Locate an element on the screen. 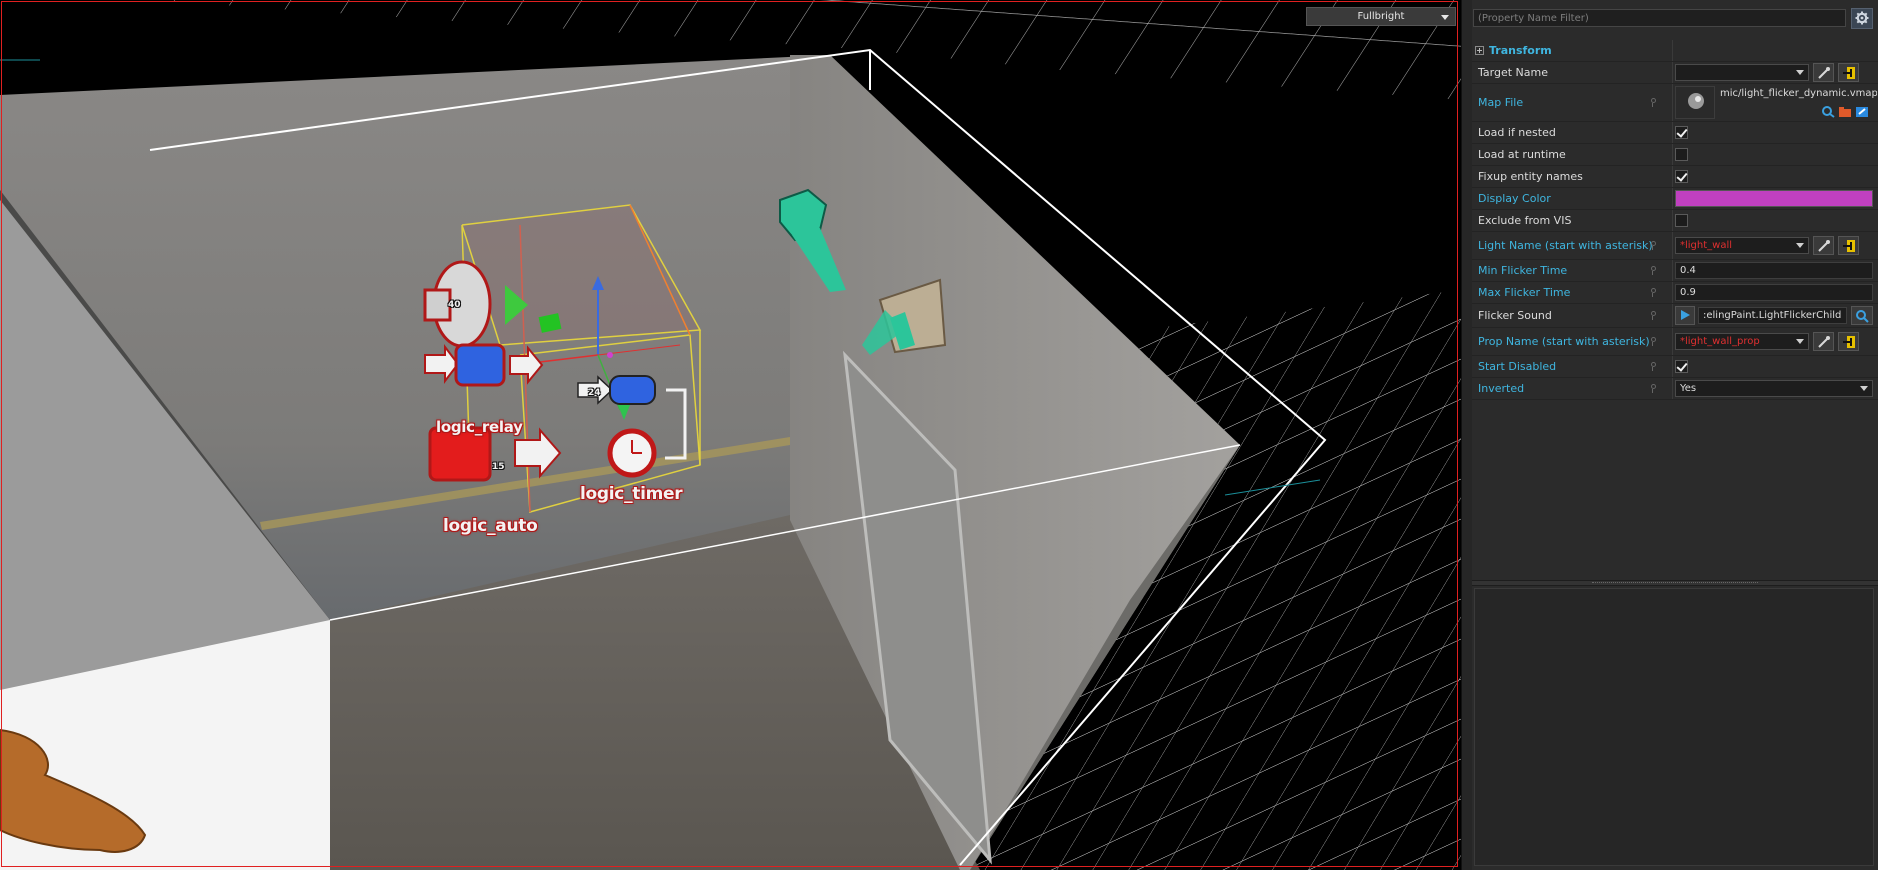  prop-exclude-from-vis: Exclude from VIS is located at coordinates (1675, 221).